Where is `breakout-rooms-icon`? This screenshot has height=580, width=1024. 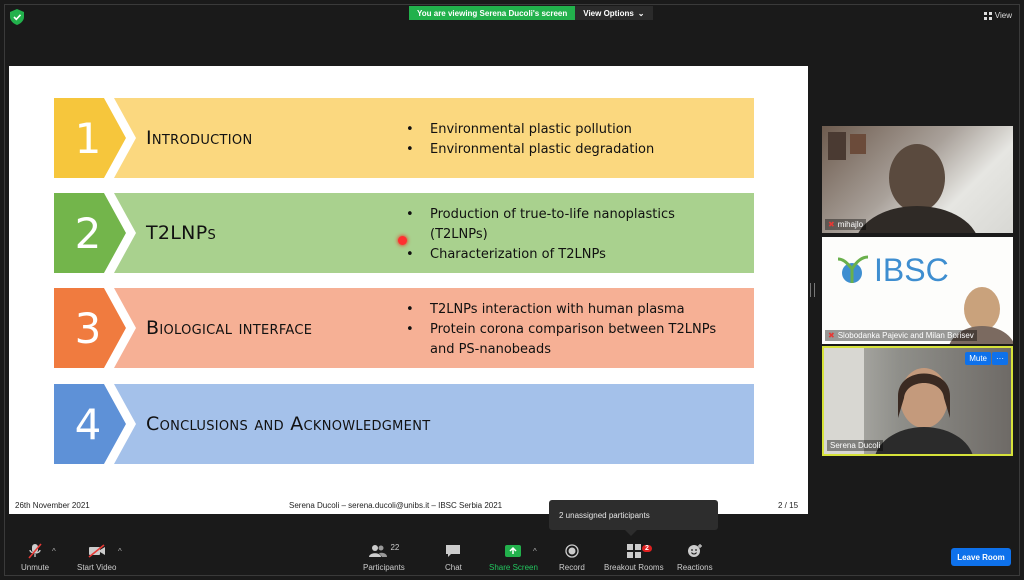 breakout-rooms-icon is located at coordinates (633, 551).